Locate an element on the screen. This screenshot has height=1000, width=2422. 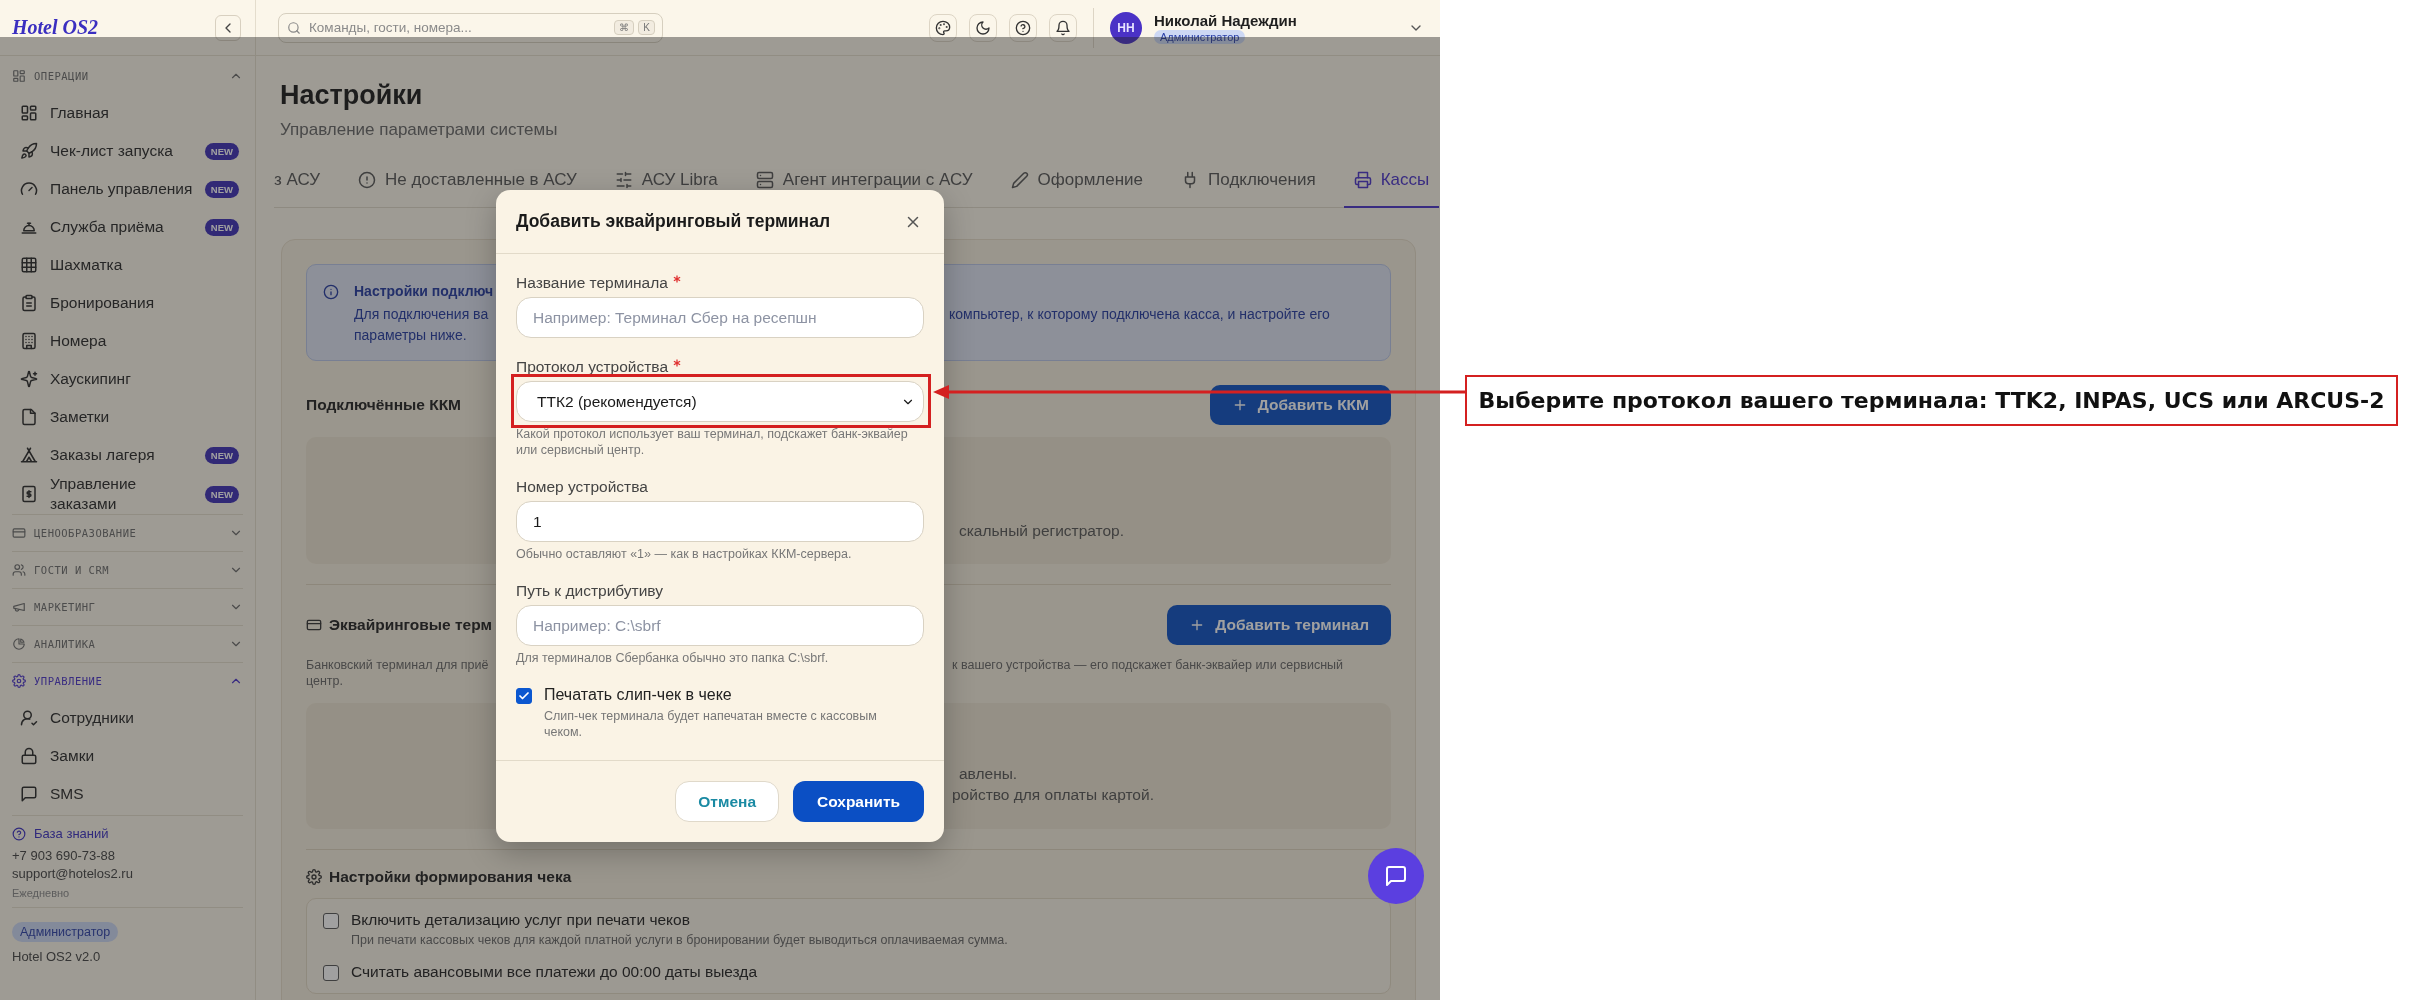
tab: АСУ Libra is located at coordinates (666, 183).